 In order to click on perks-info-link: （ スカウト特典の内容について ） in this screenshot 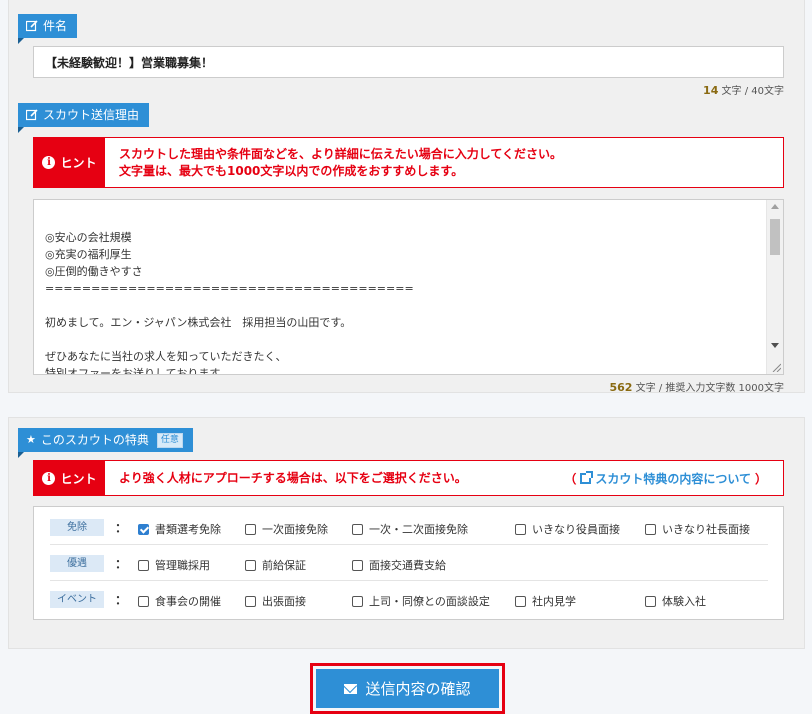, I will do `click(665, 478)`.